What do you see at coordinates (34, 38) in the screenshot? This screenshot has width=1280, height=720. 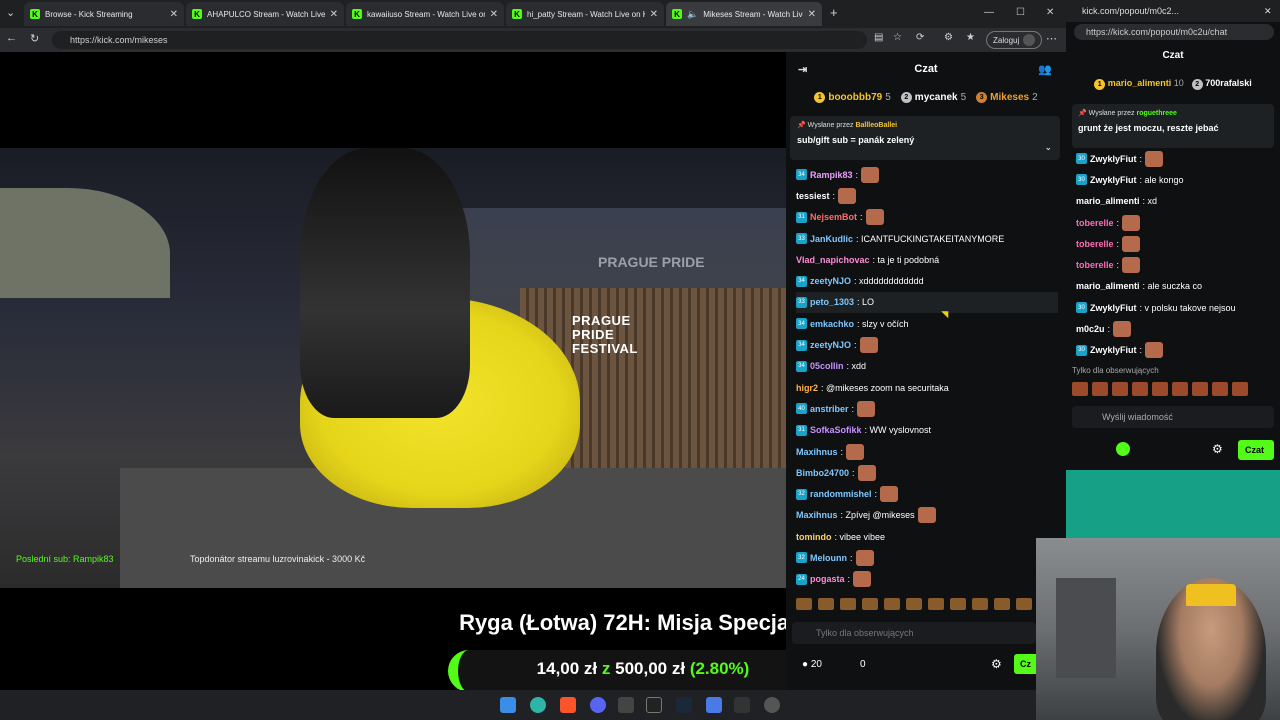 I see `reload-icon: ↻` at bounding box center [34, 38].